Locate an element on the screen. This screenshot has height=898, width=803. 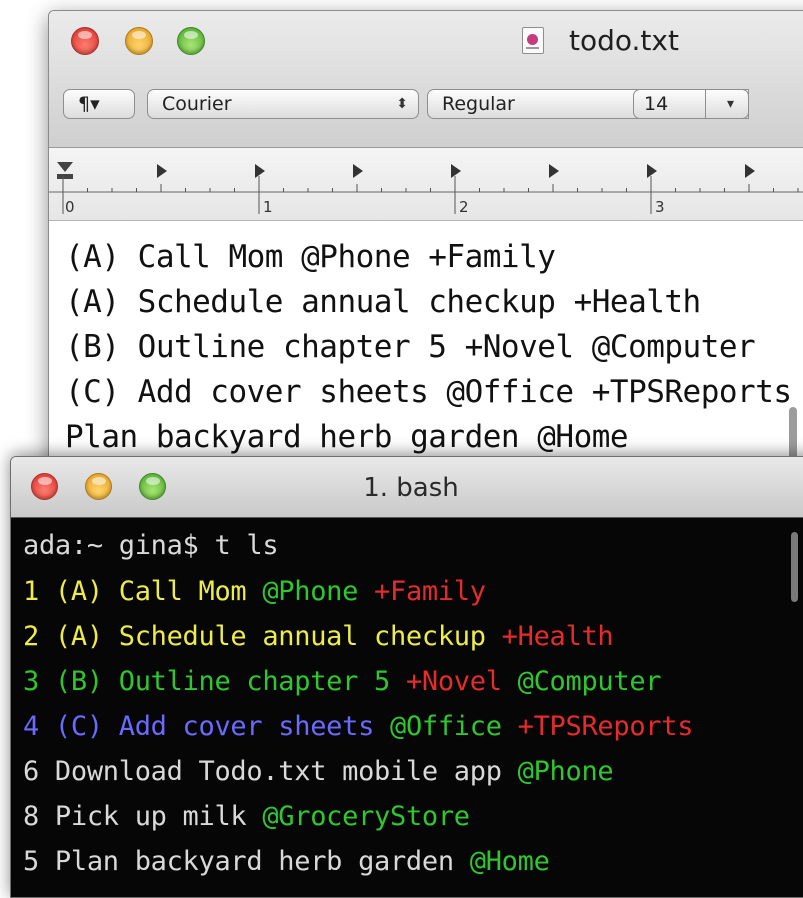
todo-line-segment: 6 Download Todo.txt mobile app is located at coordinates (270, 771).